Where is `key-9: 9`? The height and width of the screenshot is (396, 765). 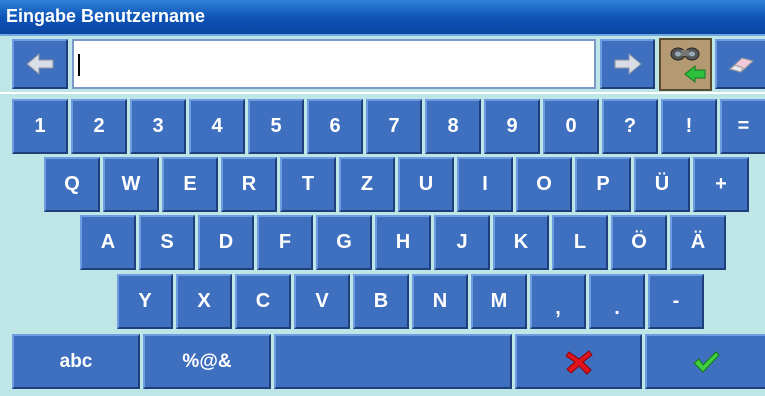 key-9: 9 is located at coordinates (512, 126).